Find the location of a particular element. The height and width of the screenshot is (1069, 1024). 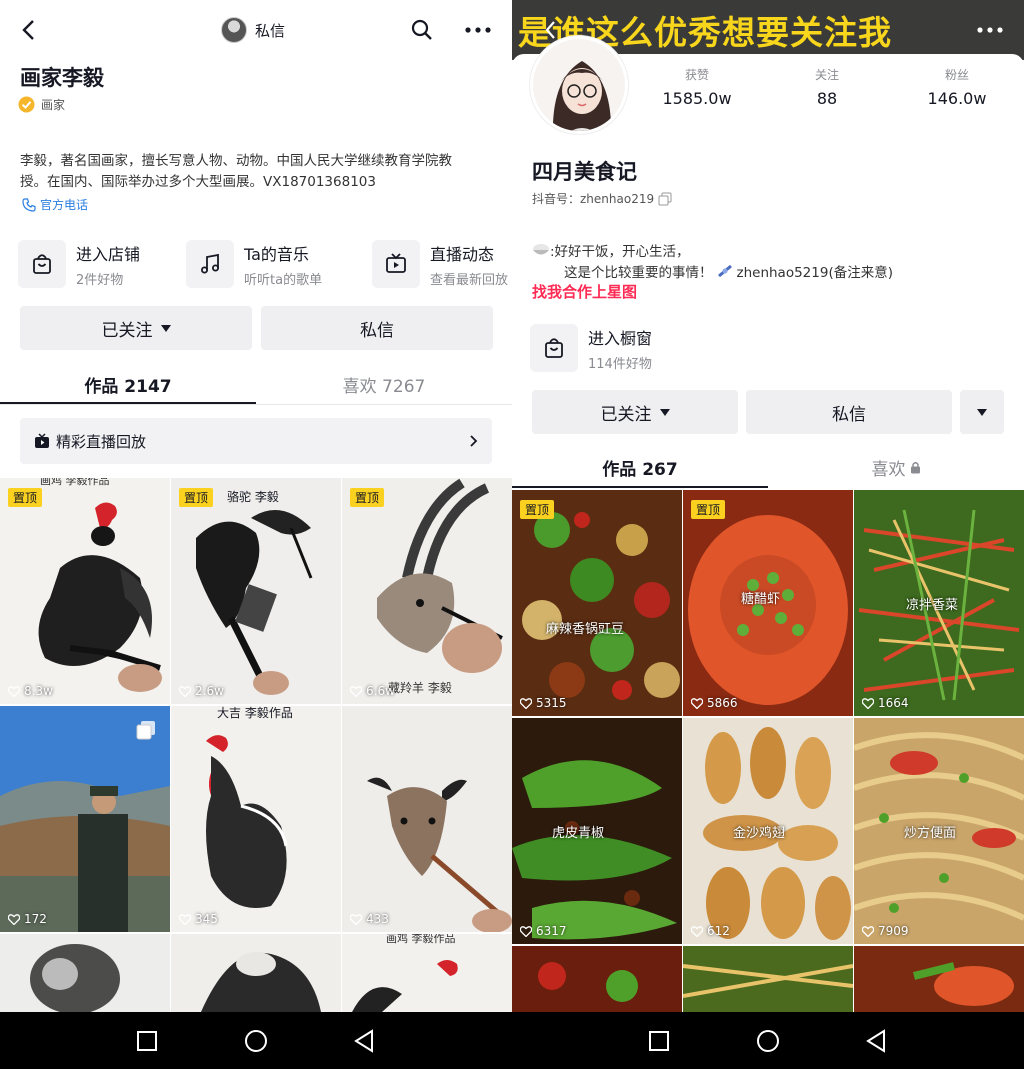

like-count: 612 is located at coordinates (710, 931).